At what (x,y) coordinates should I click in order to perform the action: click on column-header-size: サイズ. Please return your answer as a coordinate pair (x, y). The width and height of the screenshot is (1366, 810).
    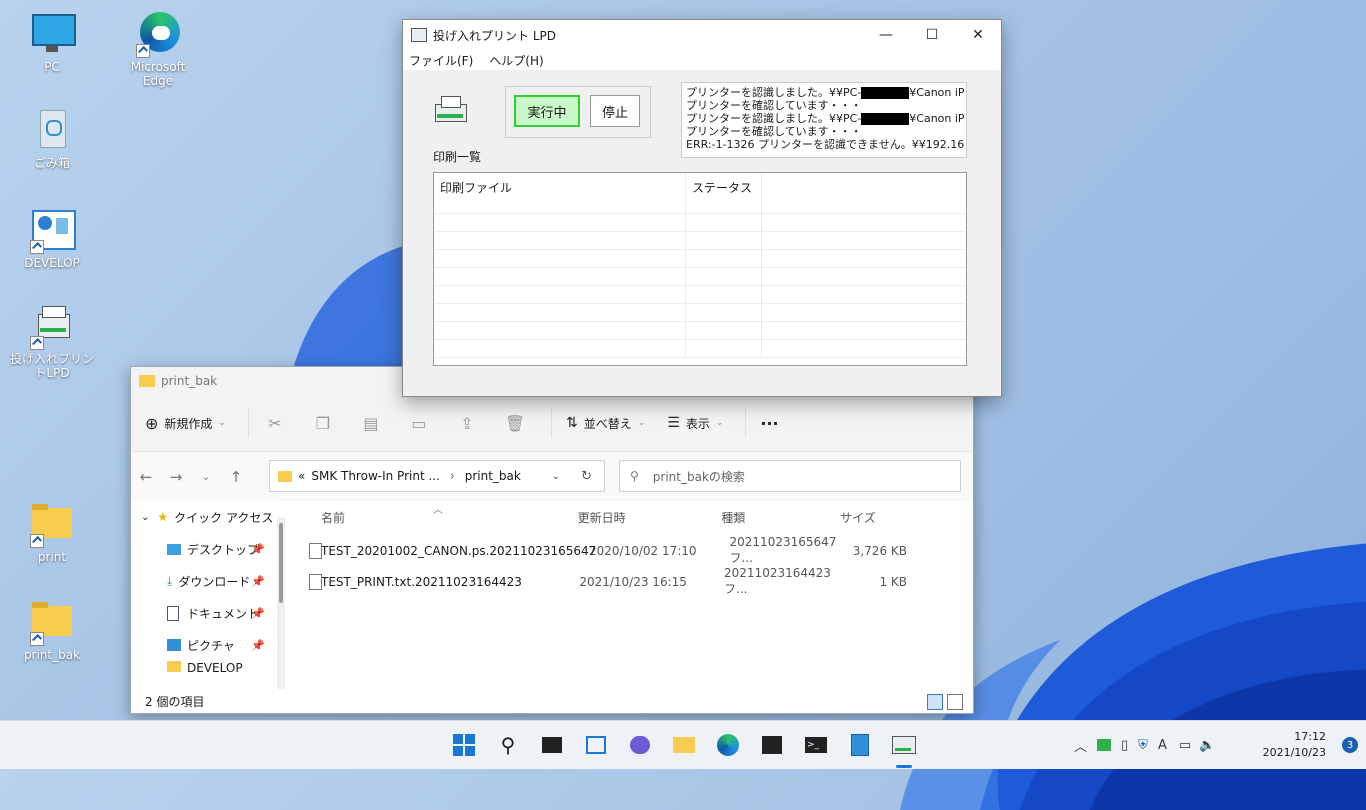
    Looking at the image, I should click on (871, 517).